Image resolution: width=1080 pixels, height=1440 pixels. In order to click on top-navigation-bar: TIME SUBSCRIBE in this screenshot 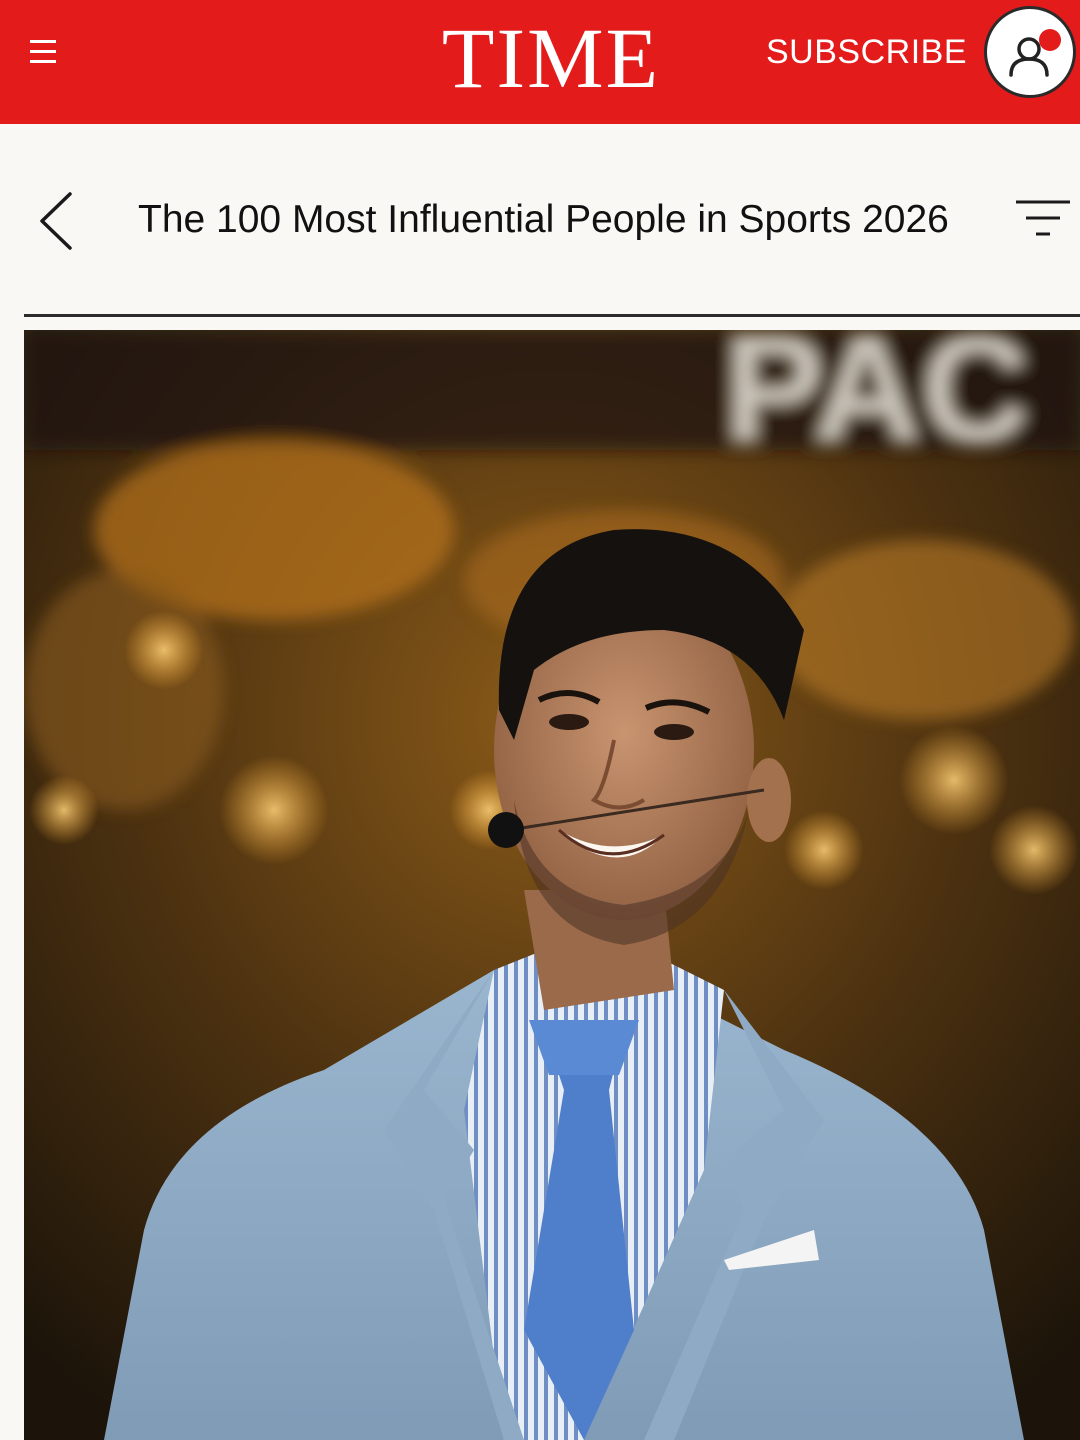, I will do `click(540, 62)`.